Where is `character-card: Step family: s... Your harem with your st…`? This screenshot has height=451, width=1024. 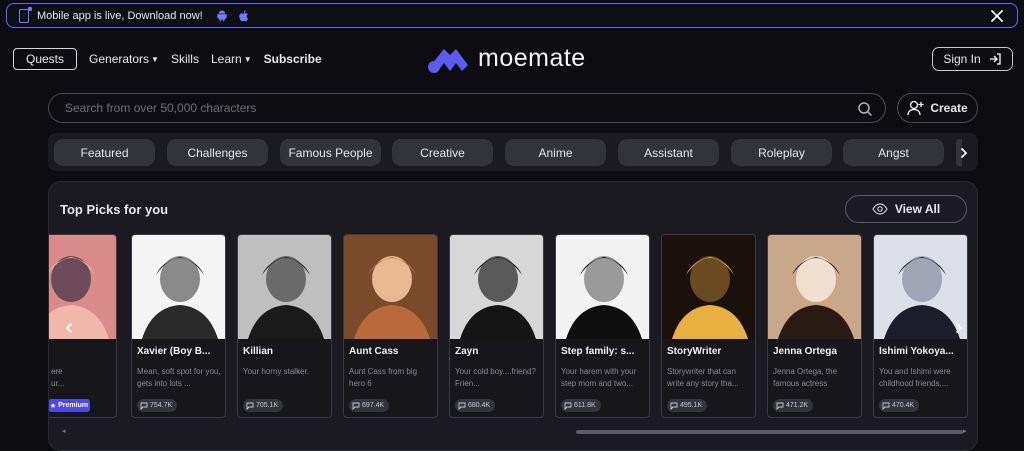 character-card: Step family: s... Your harem with your st… is located at coordinates (602, 326).